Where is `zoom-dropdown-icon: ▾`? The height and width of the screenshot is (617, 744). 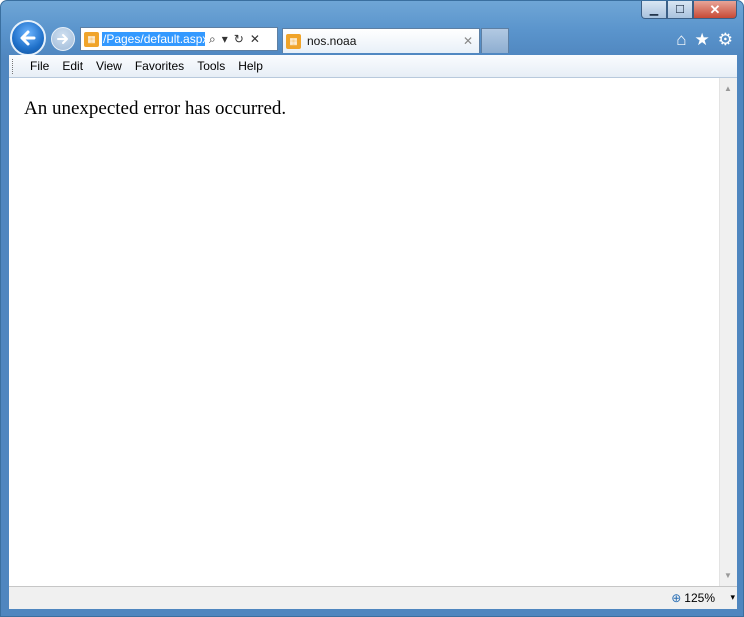 zoom-dropdown-icon: ▾ is located at coordinates (732, 597).